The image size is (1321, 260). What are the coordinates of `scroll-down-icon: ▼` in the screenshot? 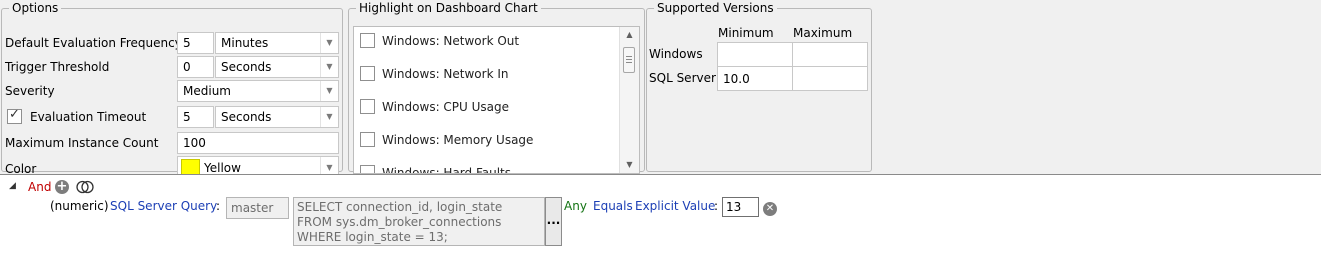 It's located at (629, 165).